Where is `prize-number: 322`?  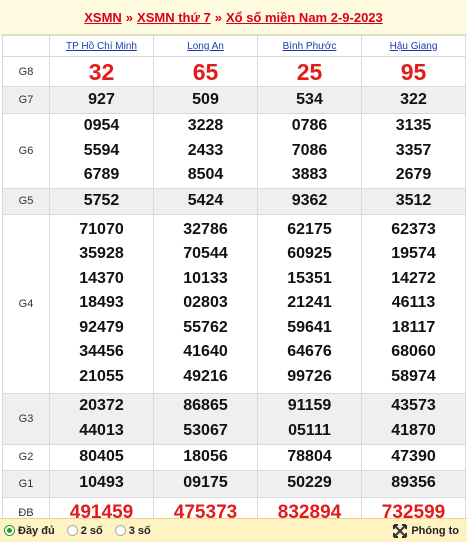 prize-number: 322 is located at coordinates (413, 99).